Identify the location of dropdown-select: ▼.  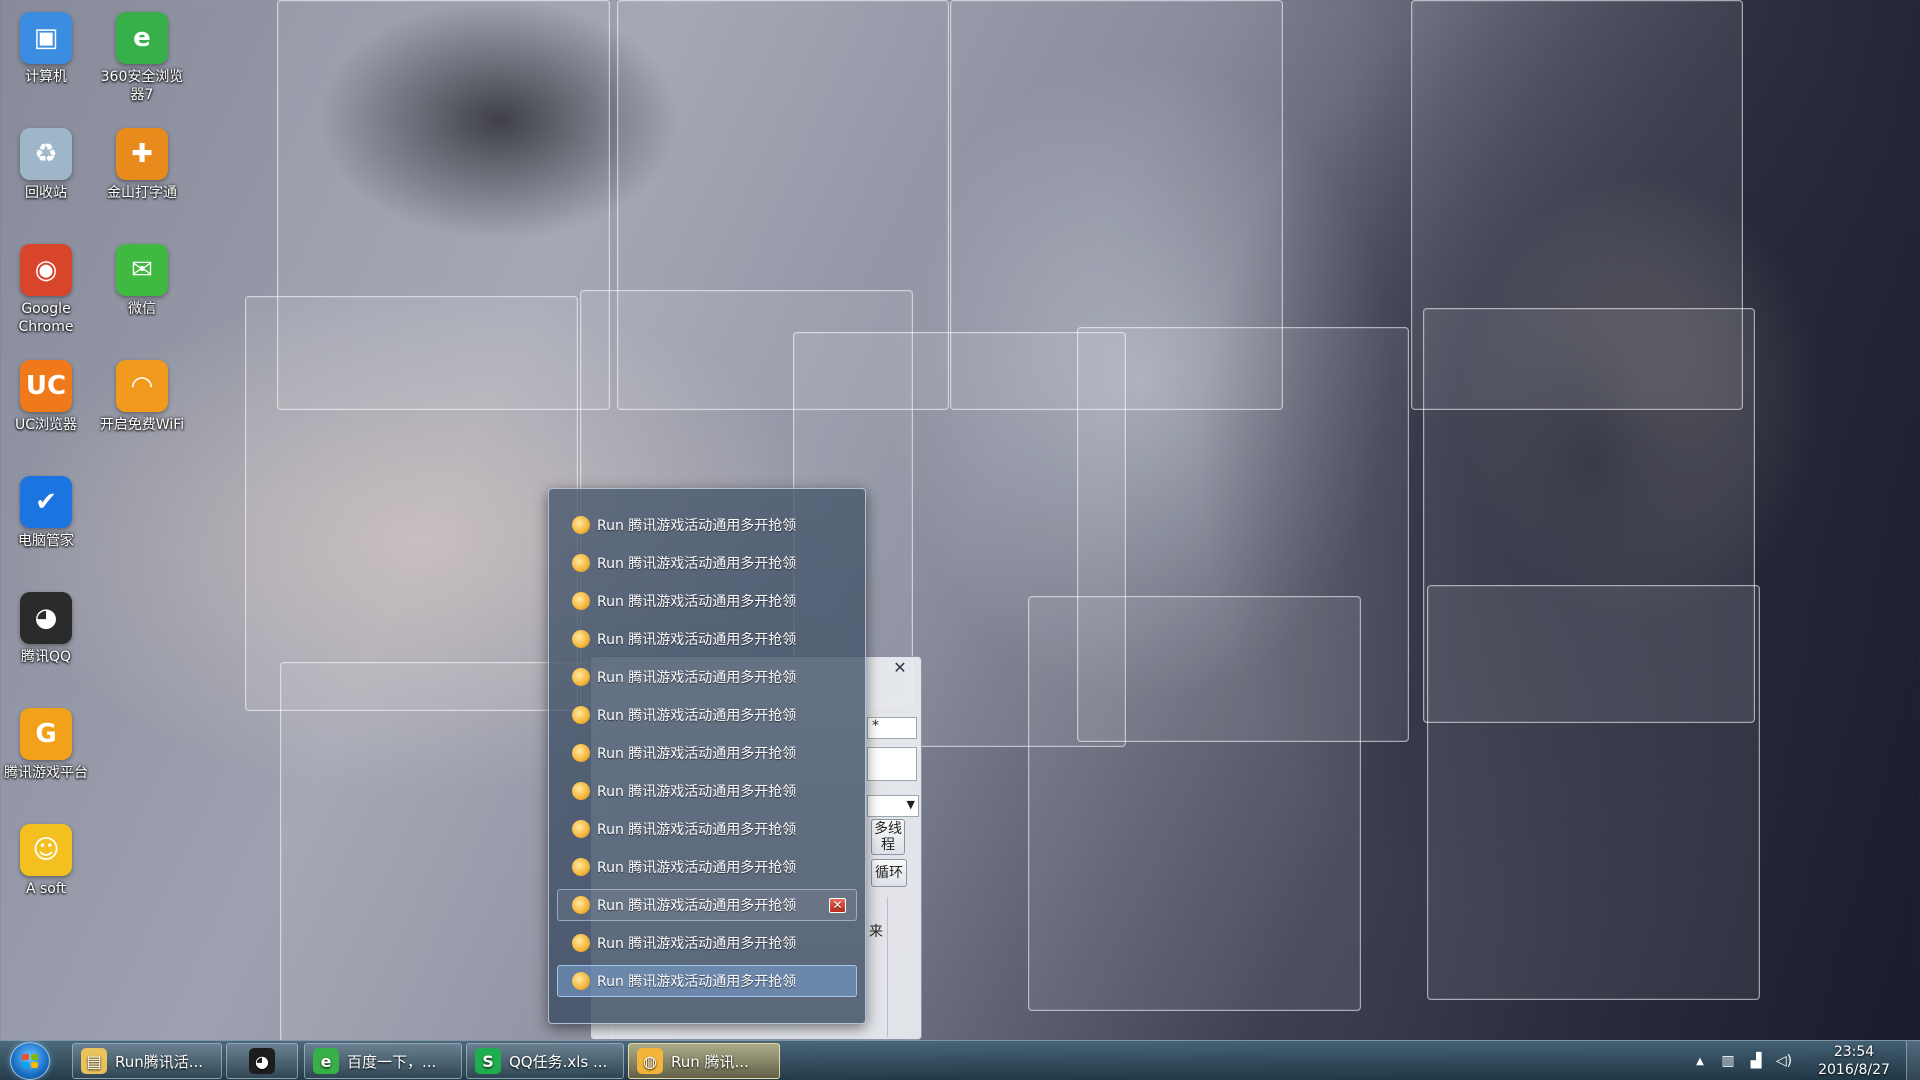
(893, 806).